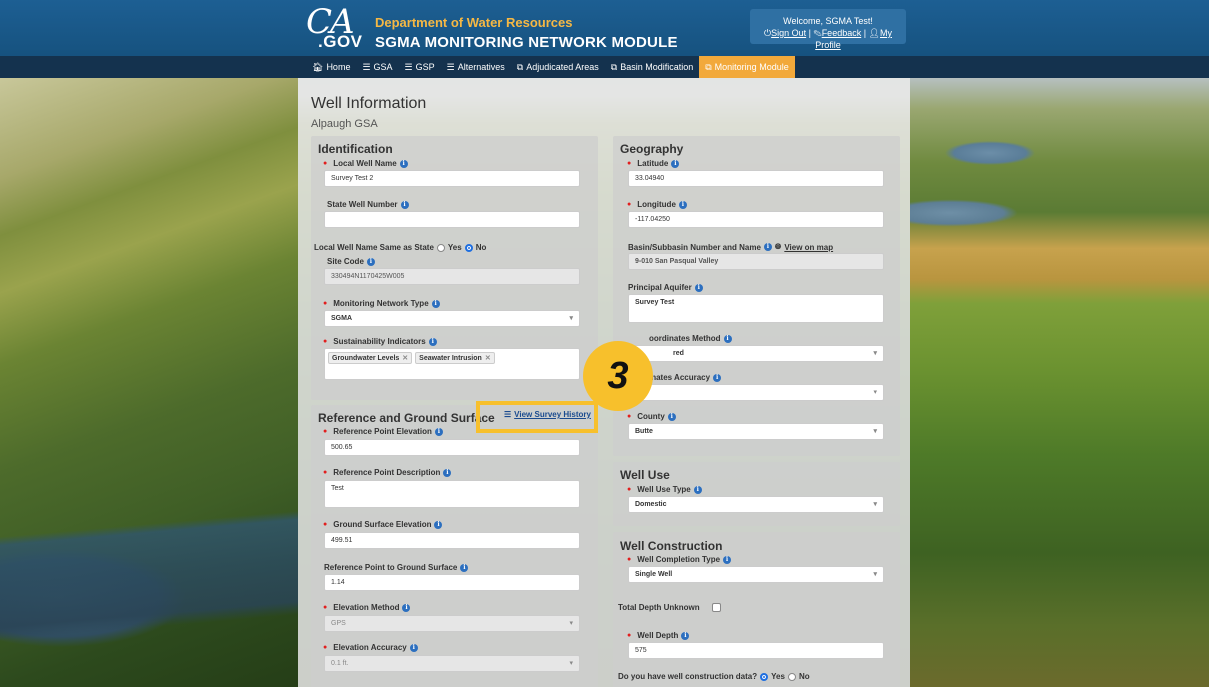 The width and height of the screenshot is (1209, 687). I want to click on nav-item-label: Home, so click(338, 67).